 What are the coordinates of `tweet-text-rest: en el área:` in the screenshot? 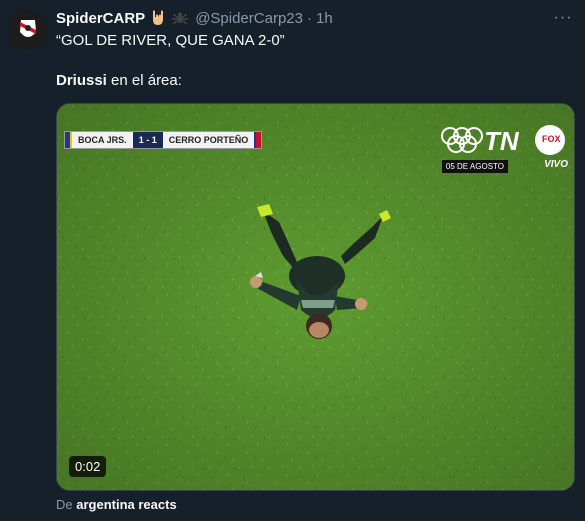 It's located at (144, 80).